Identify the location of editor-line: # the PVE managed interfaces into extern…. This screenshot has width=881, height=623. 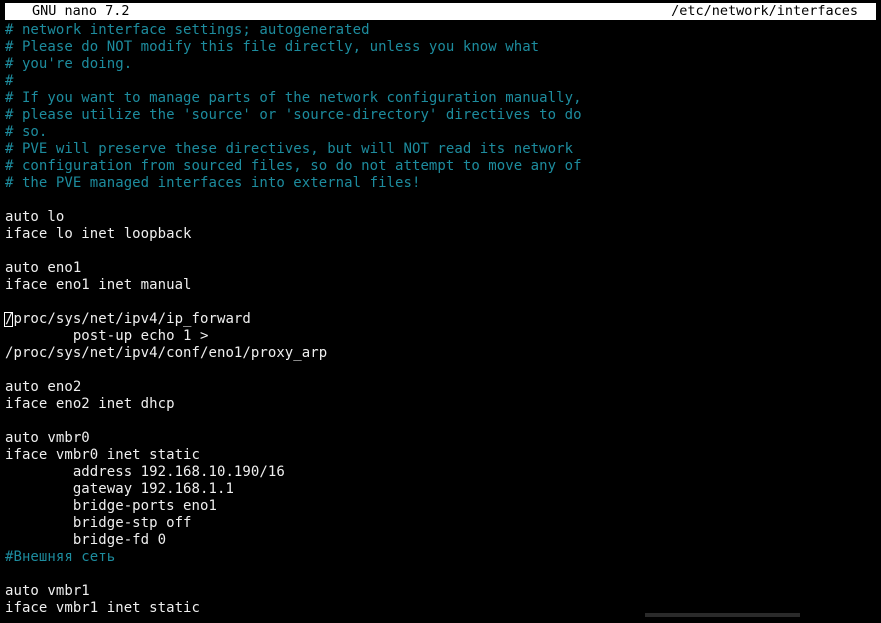
(213, 183).